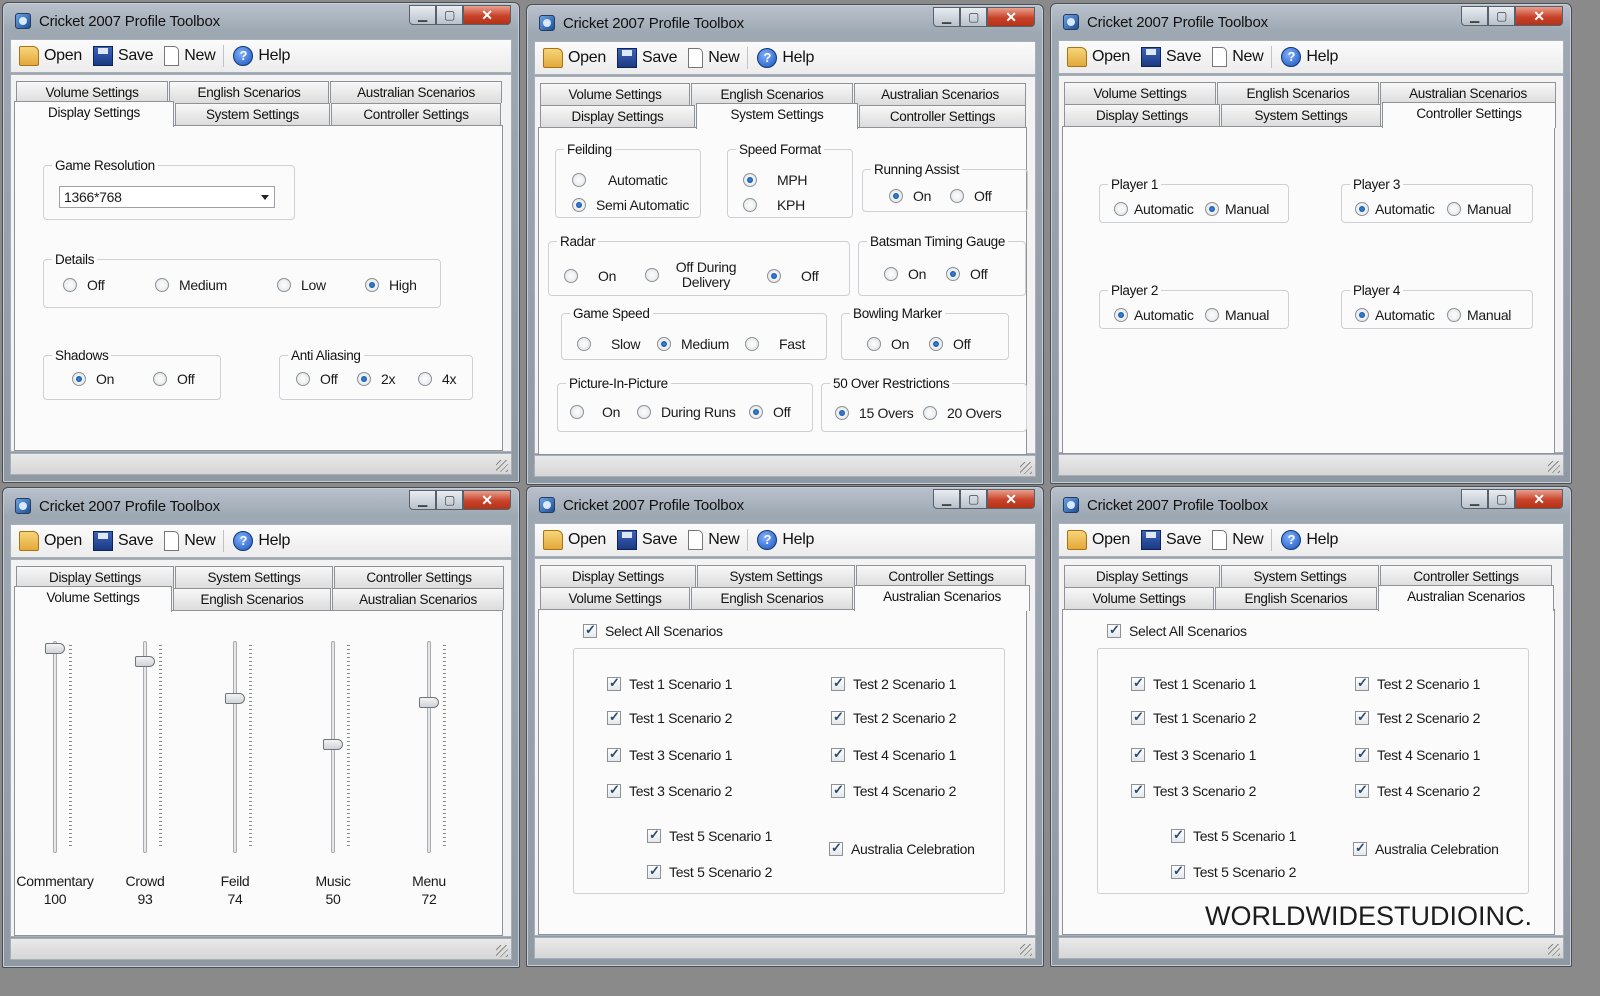 This screenshot has height=996, width=1600. Describe the element at coordinates (1479, 315) in the screenshot. I see `player-4-manual-radio: Manual` at that location.